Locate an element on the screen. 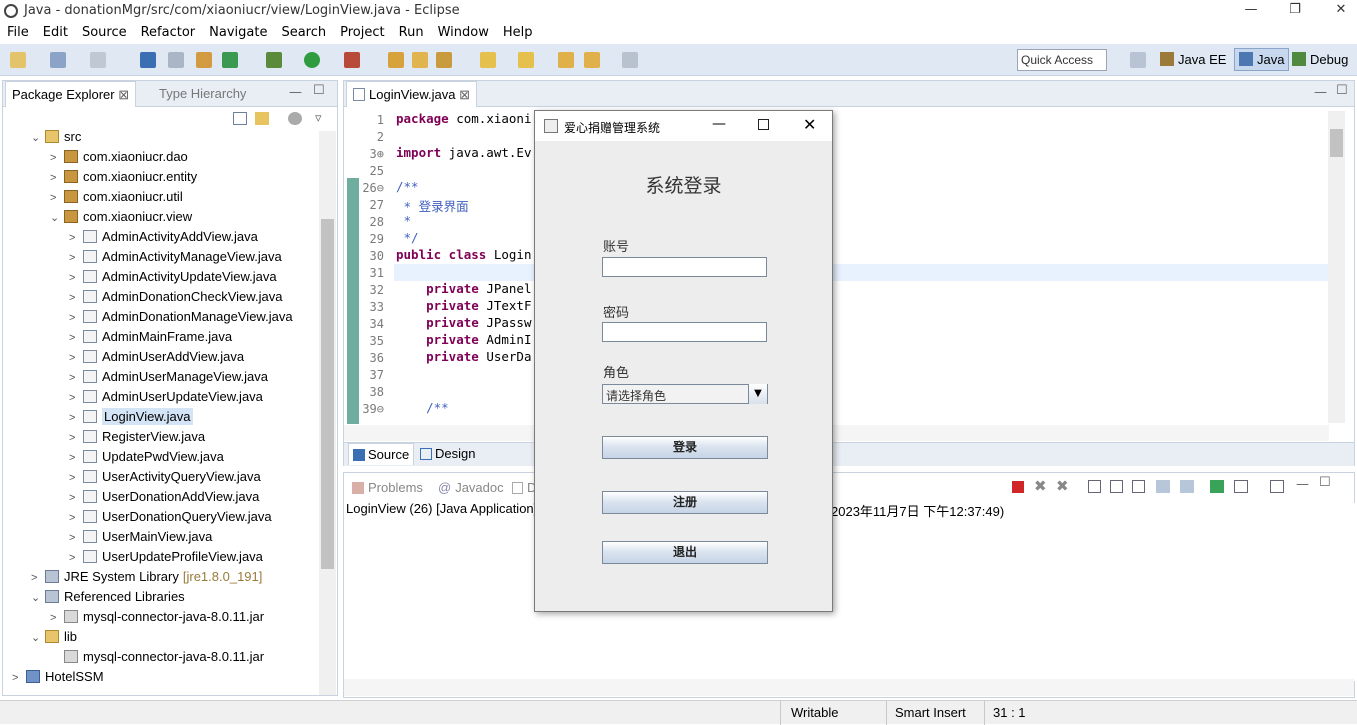 The height and width of the screenshot is (725, 1357). restore-button: ❐ is located at coordinates (1295, 11).